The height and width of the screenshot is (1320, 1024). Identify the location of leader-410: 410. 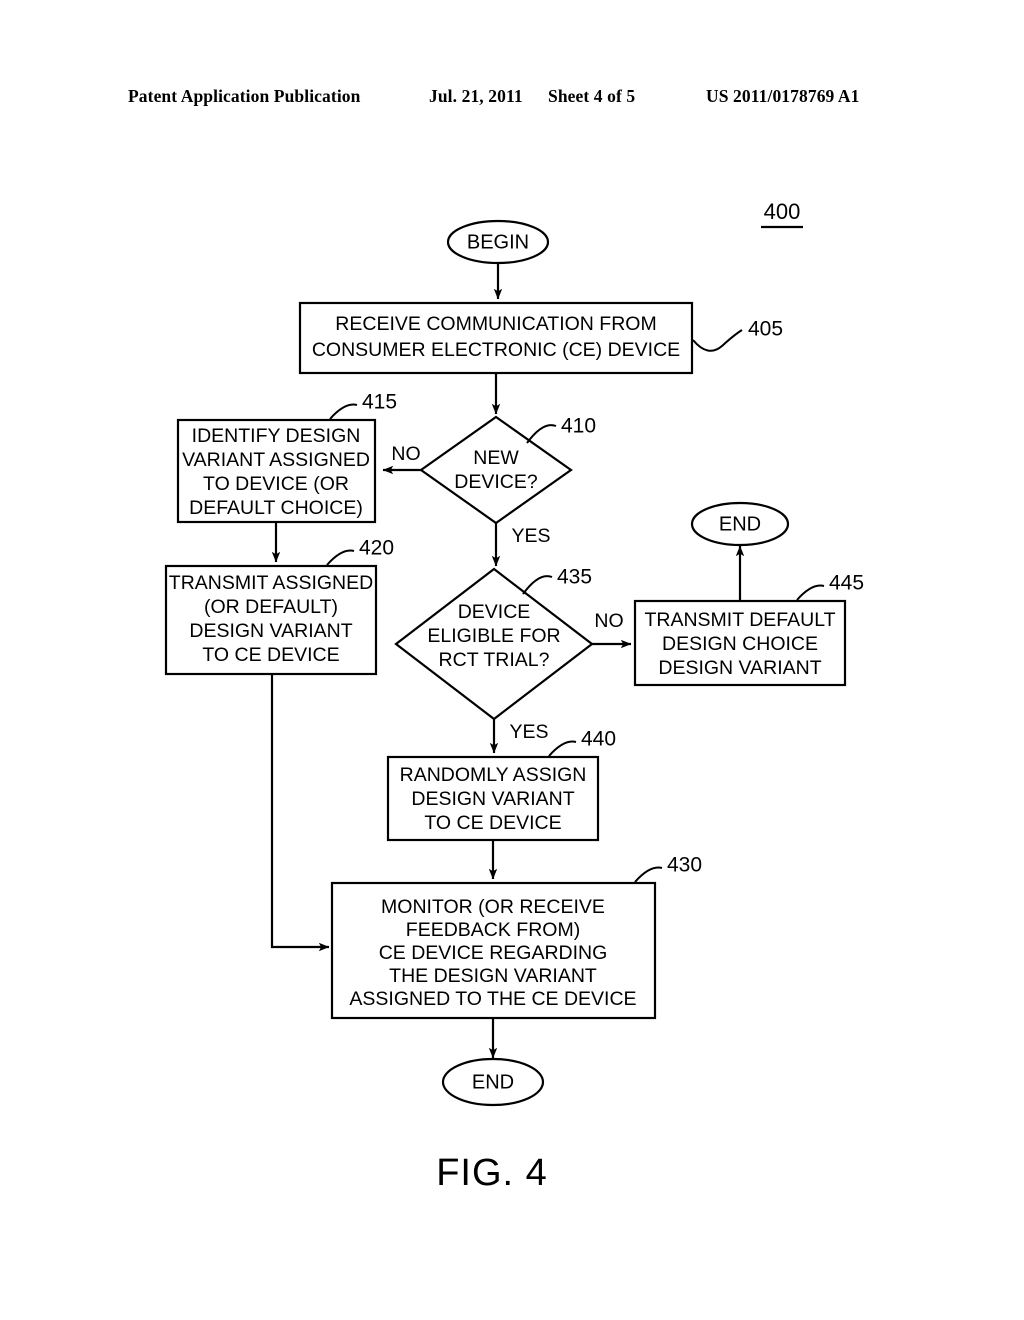
(561, 429).